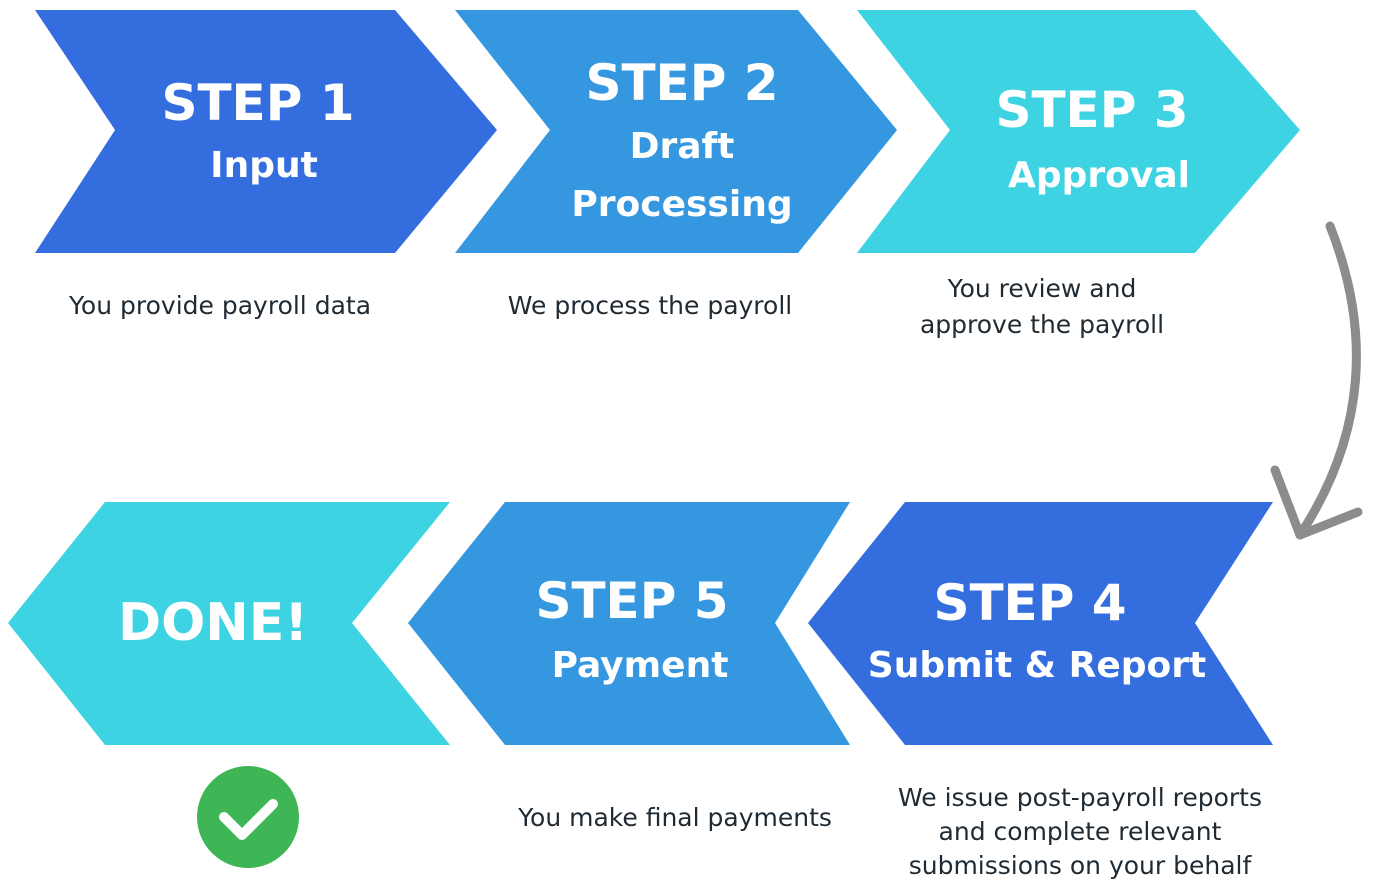 Image resolution: width=1382 pixels, height=883 pixels. What do you see at coordinates (264, 165) in the screenshot?
I see `step-1-subtitle: Input` at bounding box center [264, 165].